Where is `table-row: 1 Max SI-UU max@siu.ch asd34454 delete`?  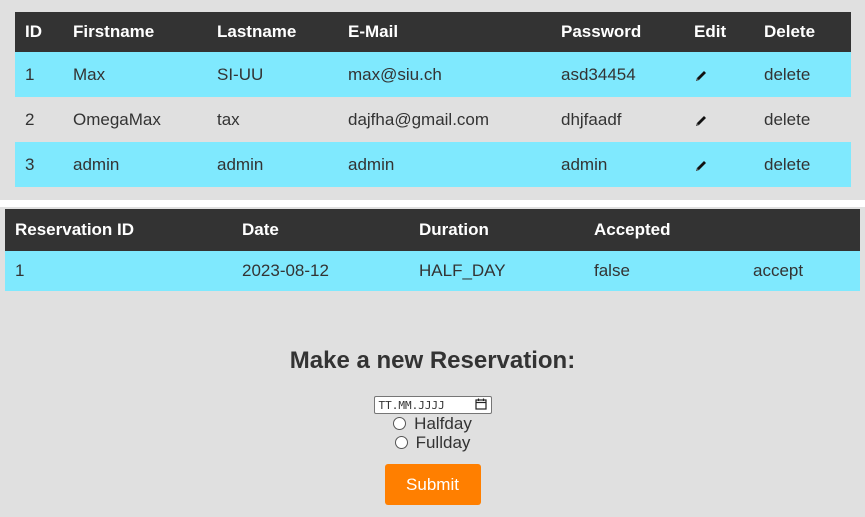 table-row: 1 Max SI-UU max@siu.ch asd34454 delete is located at coordinates (433, 74).